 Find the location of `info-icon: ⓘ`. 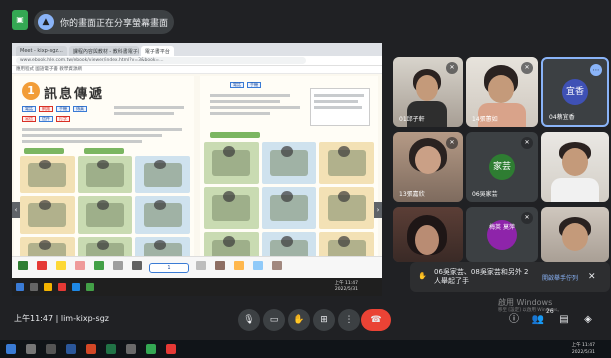

info-icon: ⓘ is located at coordinates (514, 320).